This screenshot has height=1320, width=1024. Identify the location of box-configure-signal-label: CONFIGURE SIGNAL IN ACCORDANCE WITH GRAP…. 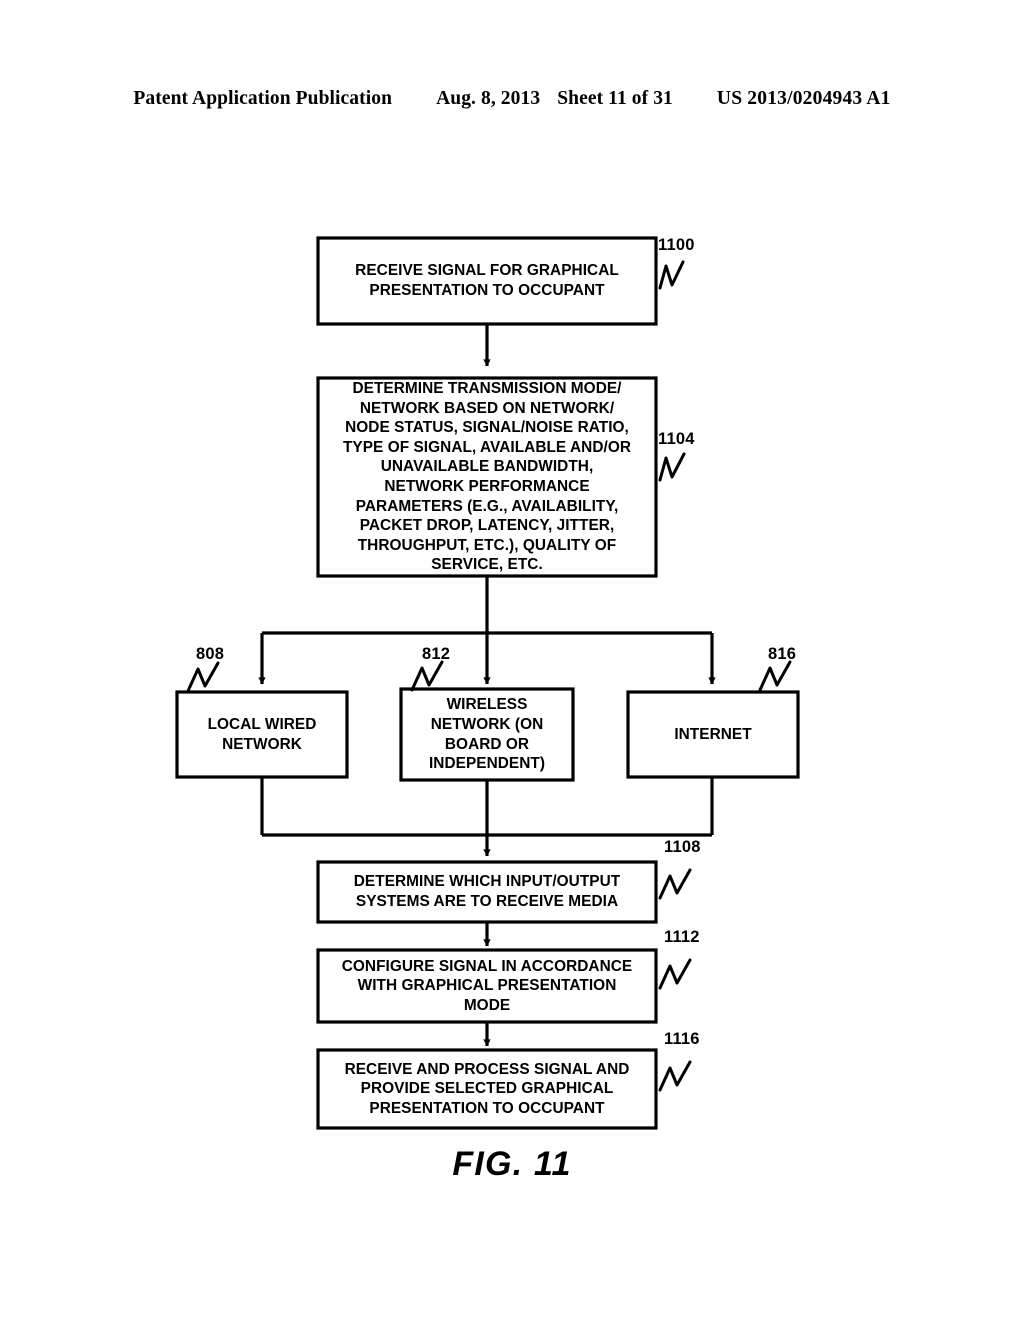
(487, 986).